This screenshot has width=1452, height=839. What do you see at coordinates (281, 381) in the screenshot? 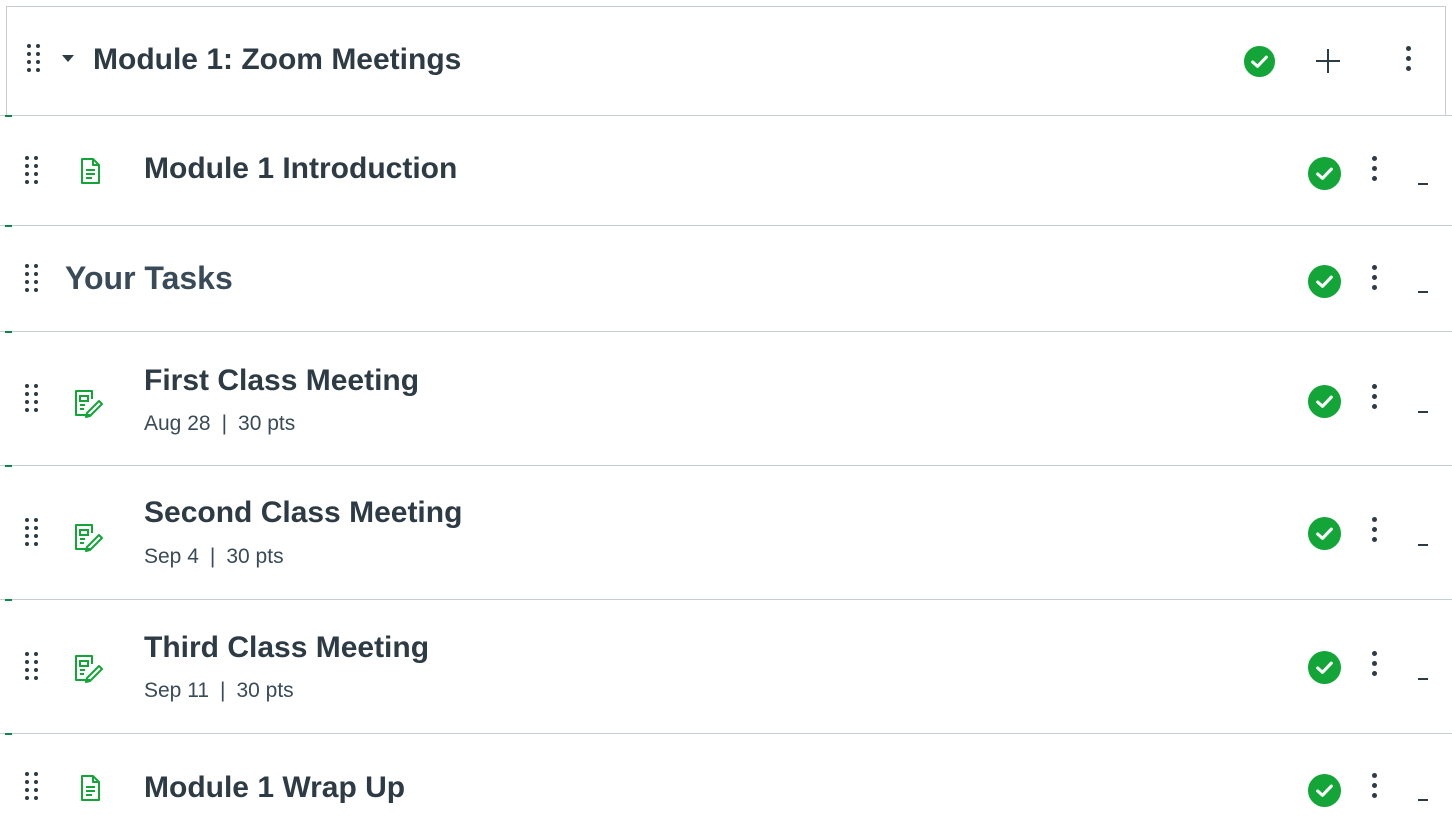
I see `item-title: First Class Meeting` at bounding box center [281, 381].